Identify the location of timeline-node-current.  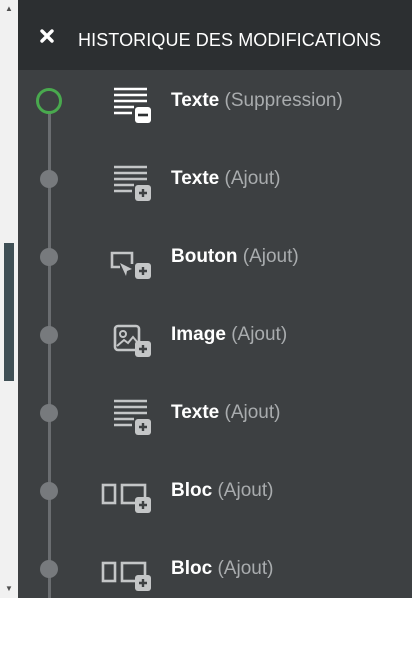
(49, 101).